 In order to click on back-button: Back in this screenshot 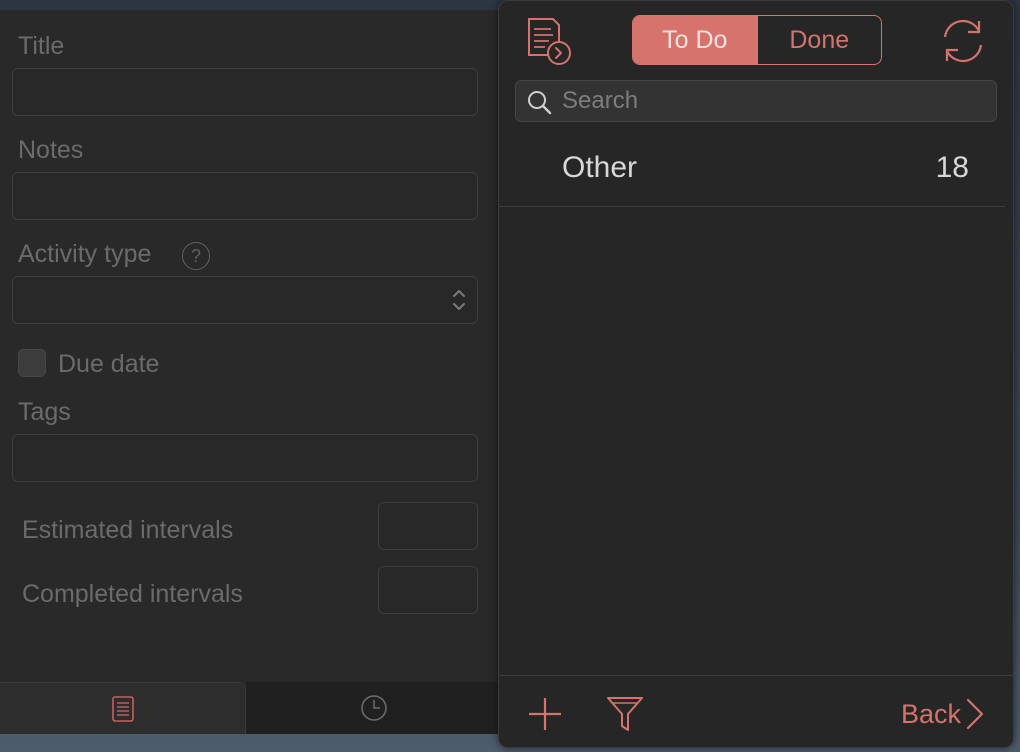, I will do `click(943, 714)`.